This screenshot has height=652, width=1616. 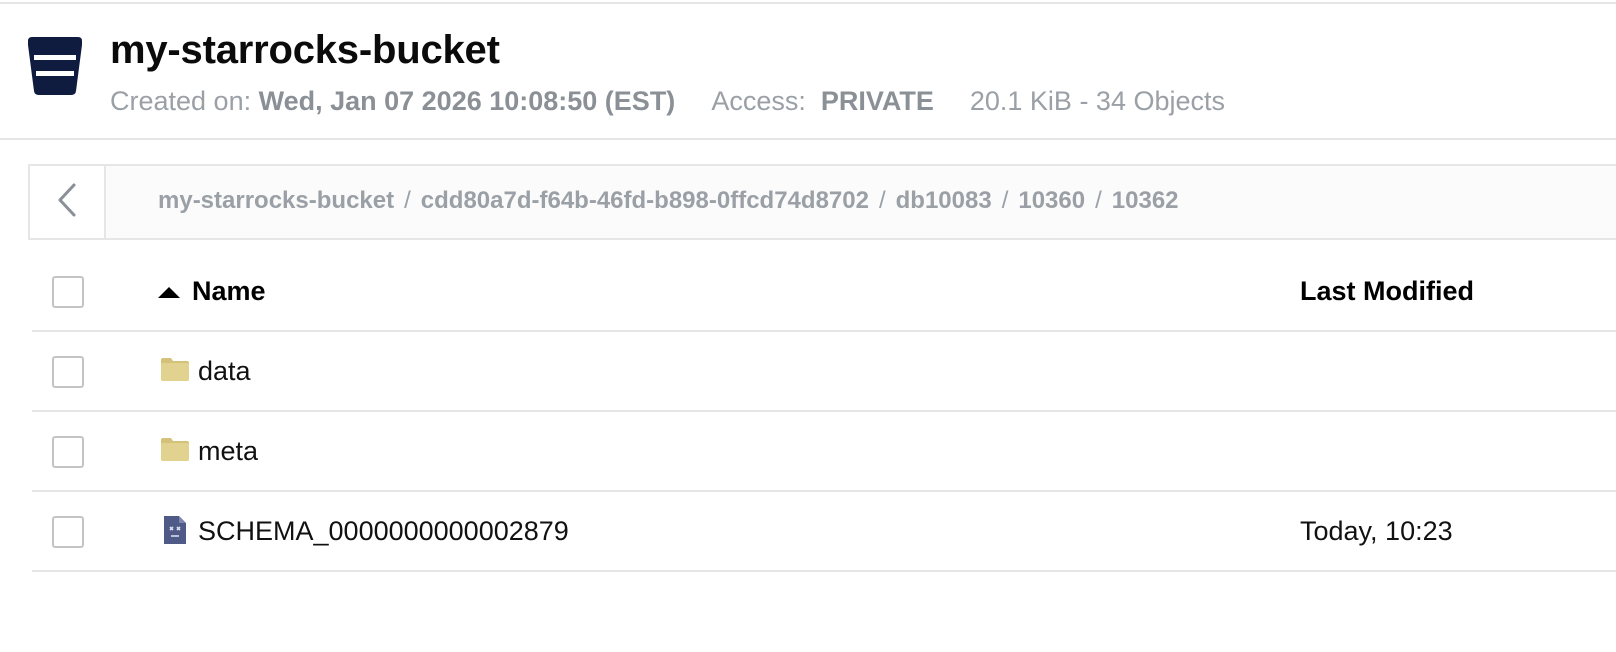 What do you see at coordinates (224, 371) in the screenshot?
I see `item-name: data` at bounding box center [224, 371].